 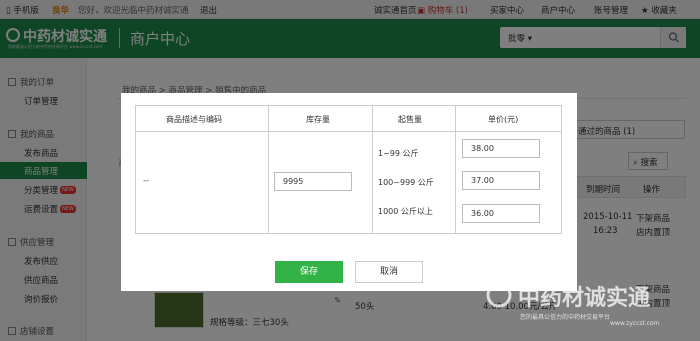 What do you see at coordinates (565, 317) in the screenshot?
I see `watermark-subtext: 您的最具公信力的中药材交易平台` at bounding box center [565, 317].